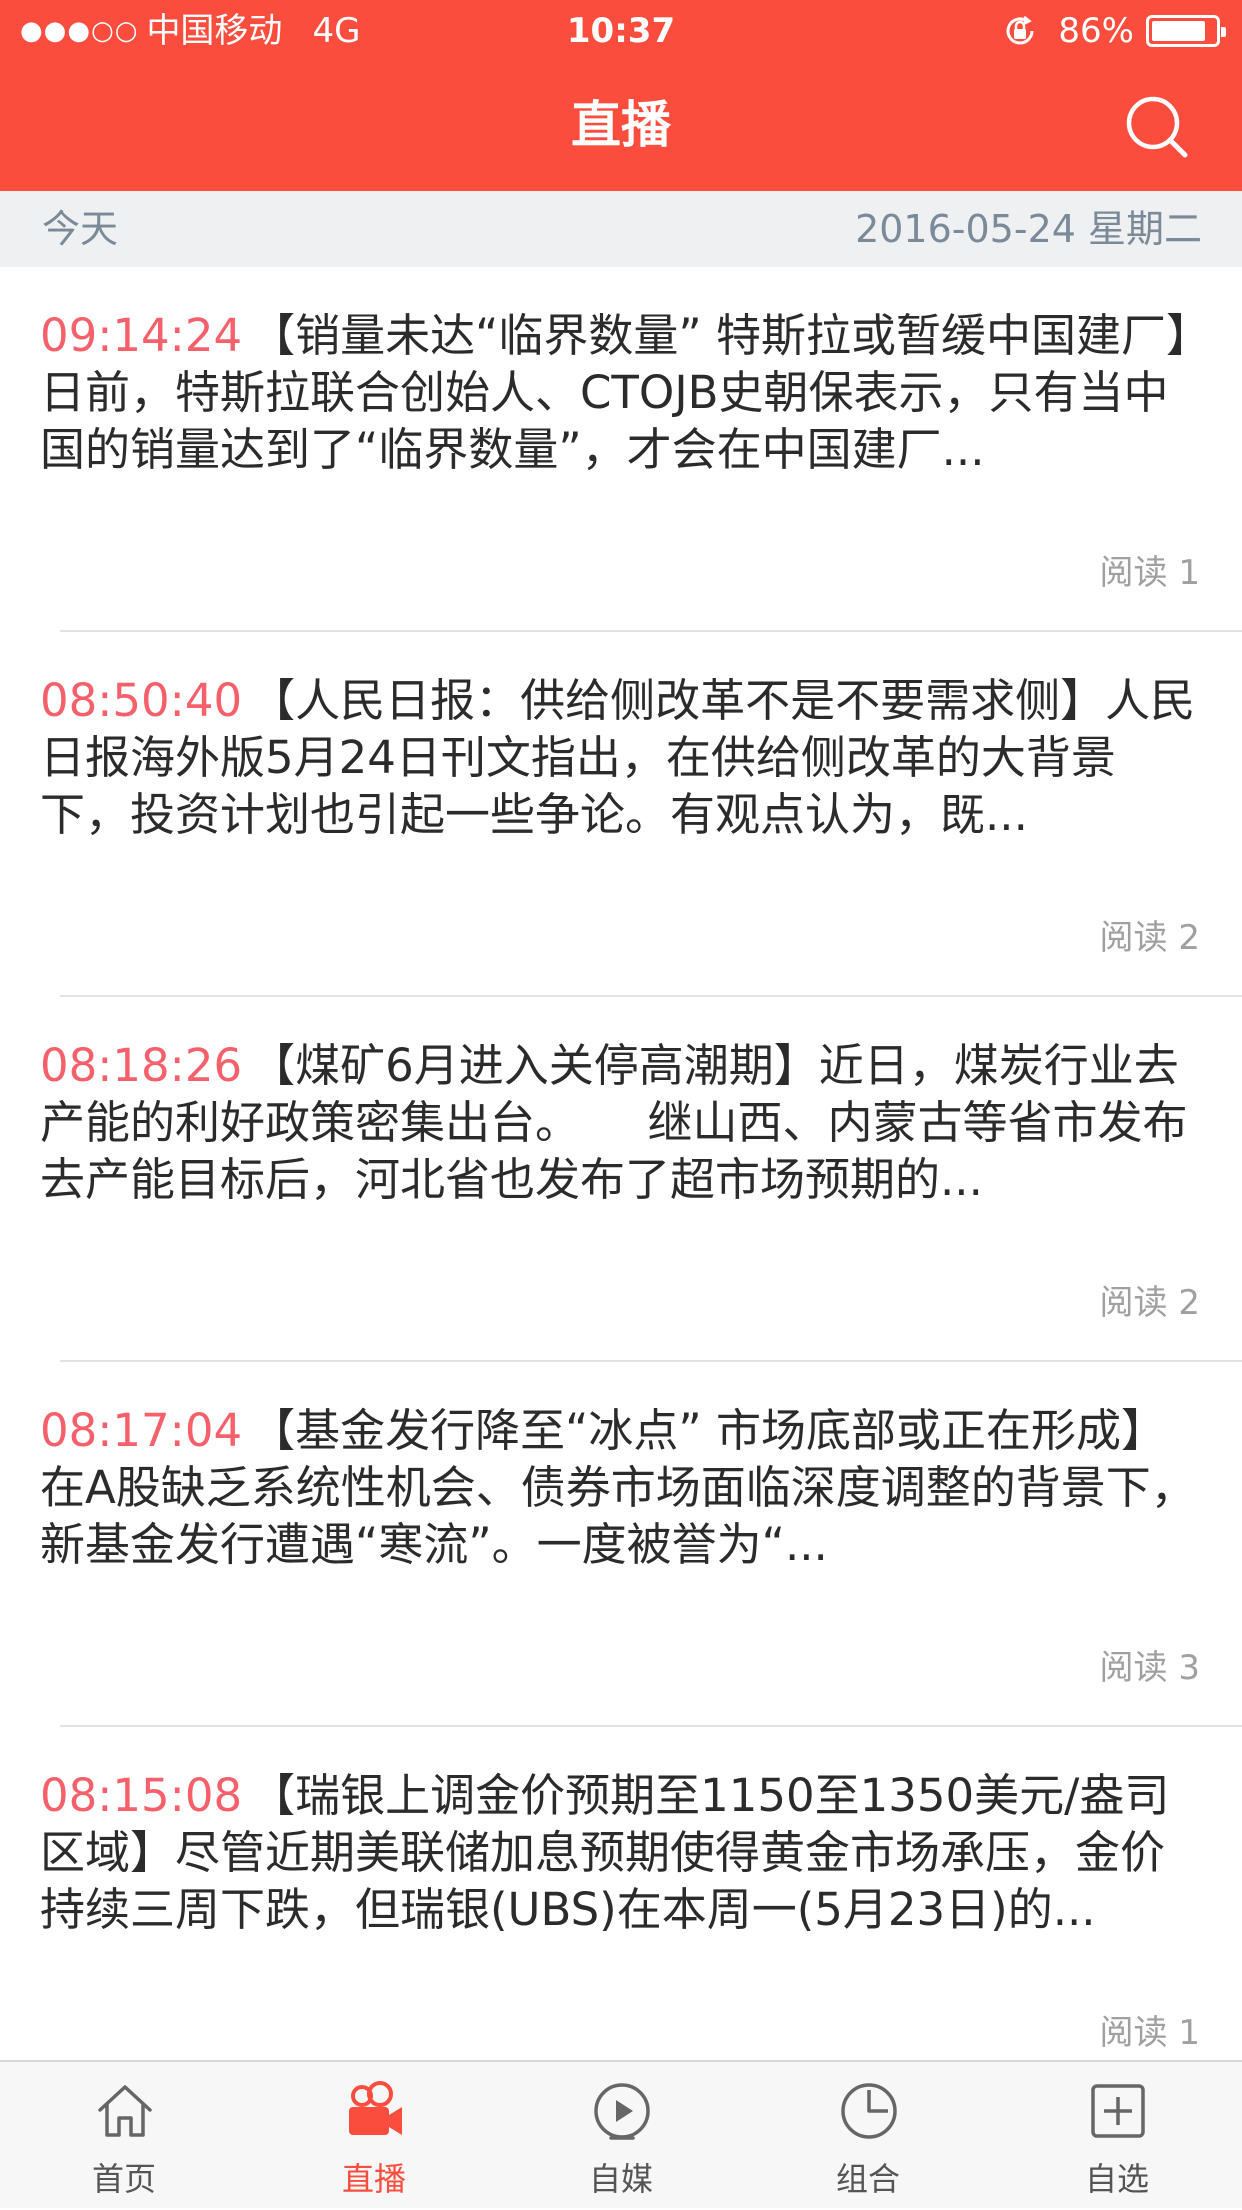 The width and height of the screenshot is (1242, 2210). I want to click on battery-icon, so click(1186, 31).